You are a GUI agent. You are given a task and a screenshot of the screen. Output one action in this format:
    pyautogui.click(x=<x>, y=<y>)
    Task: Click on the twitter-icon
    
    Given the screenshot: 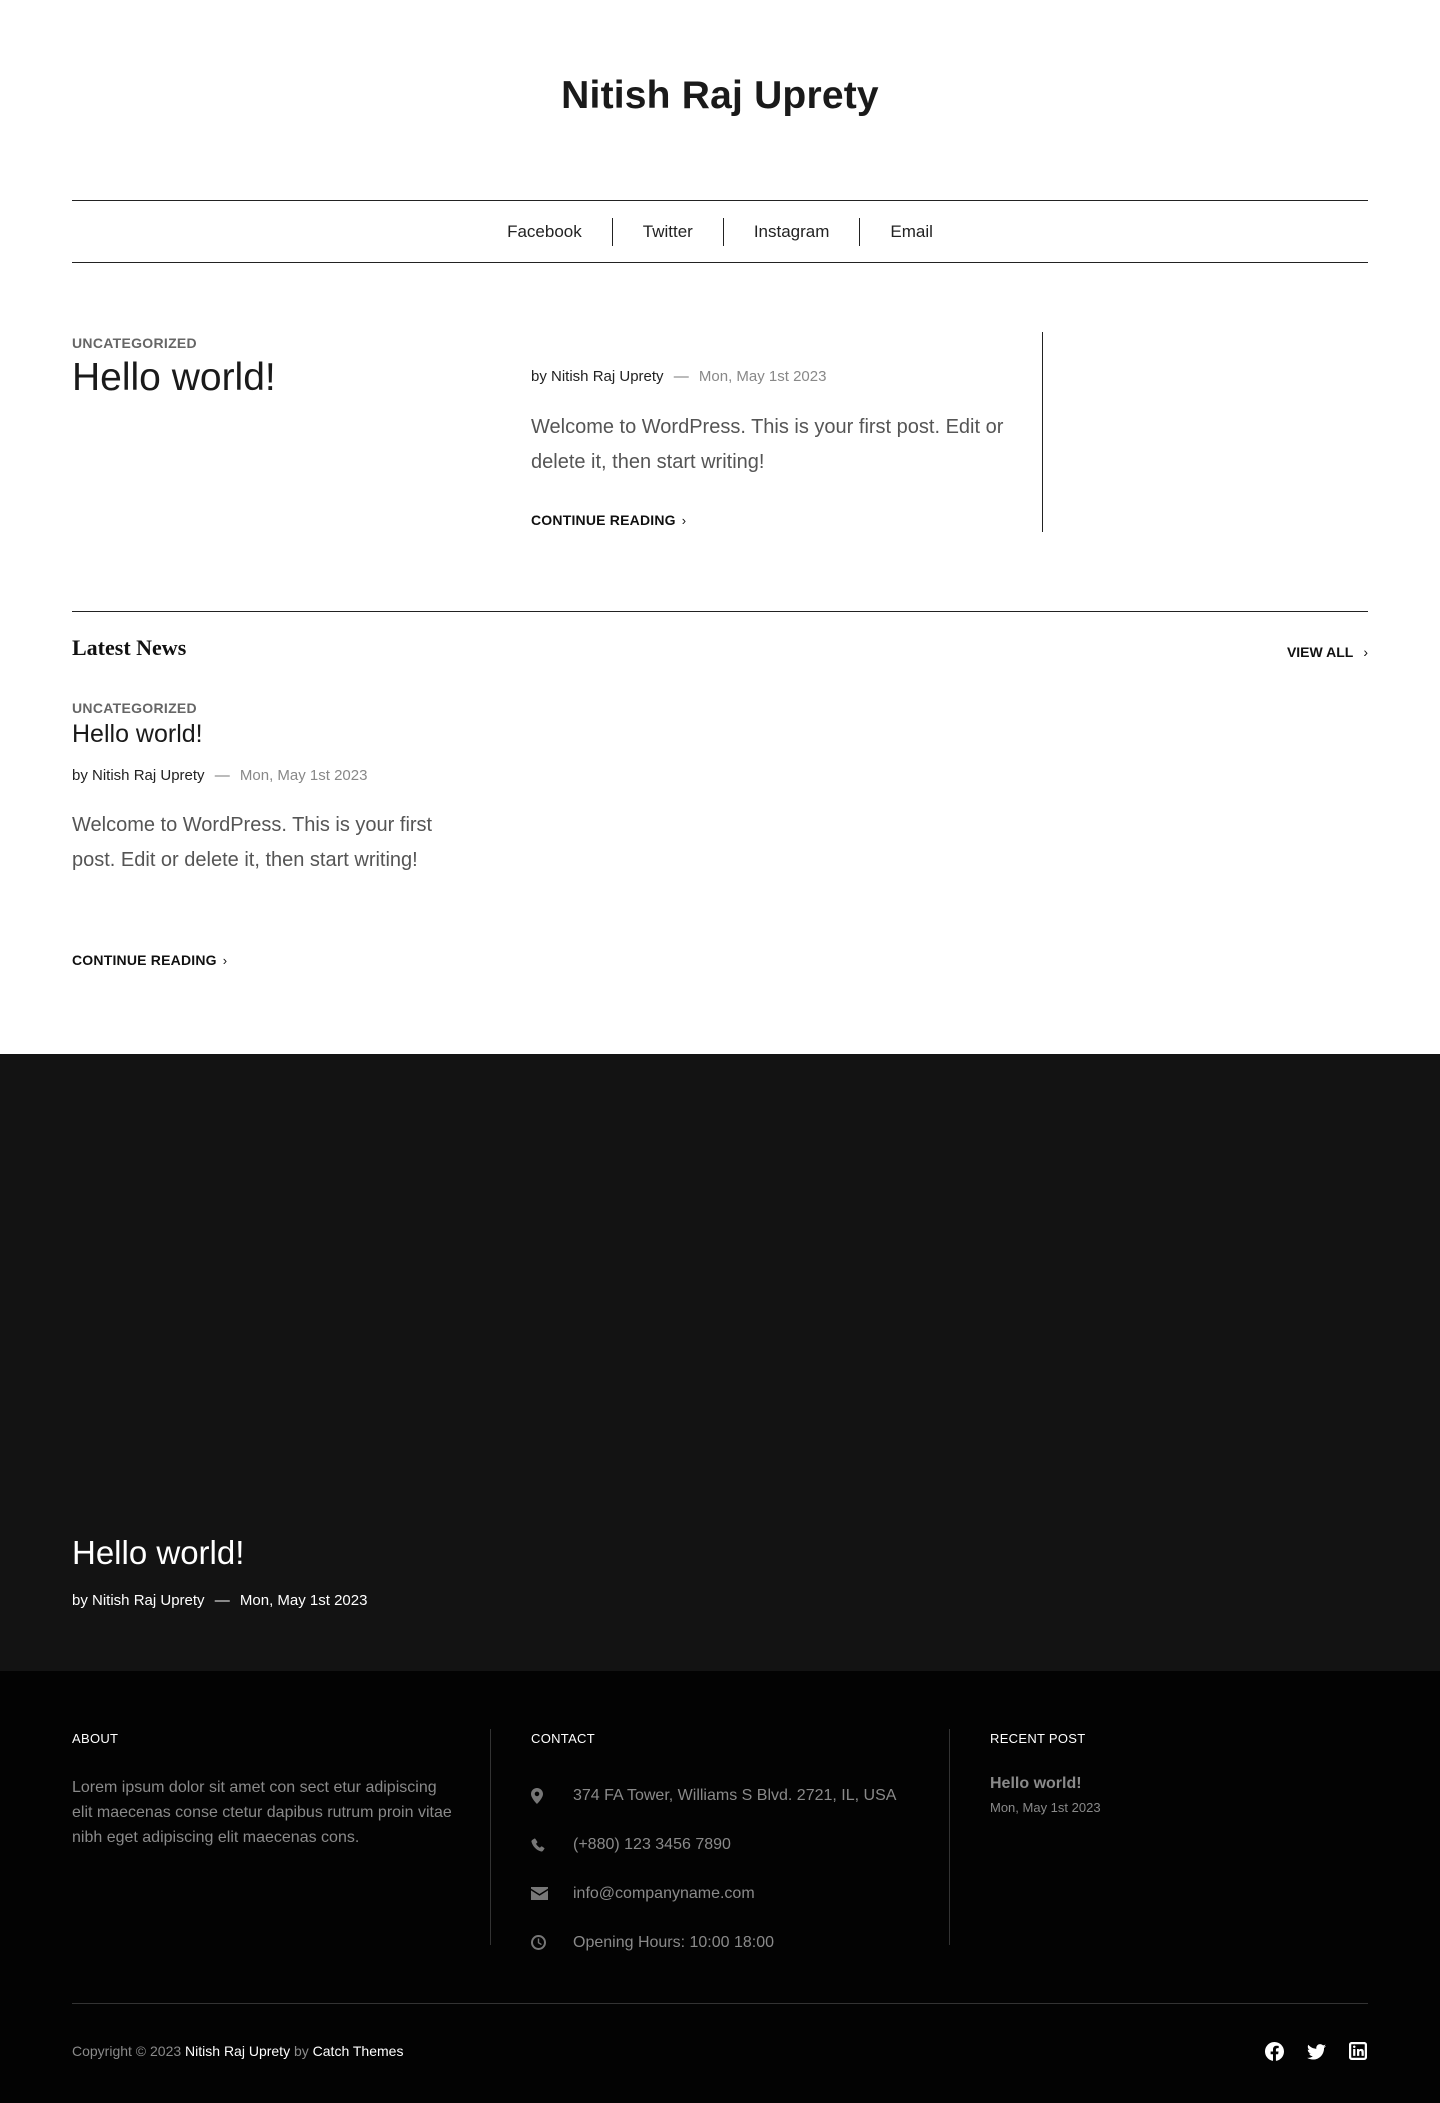 What is the action you would take?
    pyautogui.click(x=1316, y=2053)
    